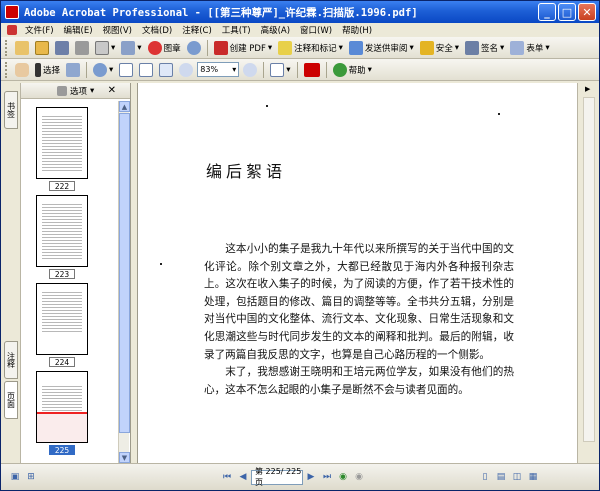 The height and width of the screenshot is (491, 600). I want to click on page-number-field: 第 225/ 225 页, so click(277, 477).